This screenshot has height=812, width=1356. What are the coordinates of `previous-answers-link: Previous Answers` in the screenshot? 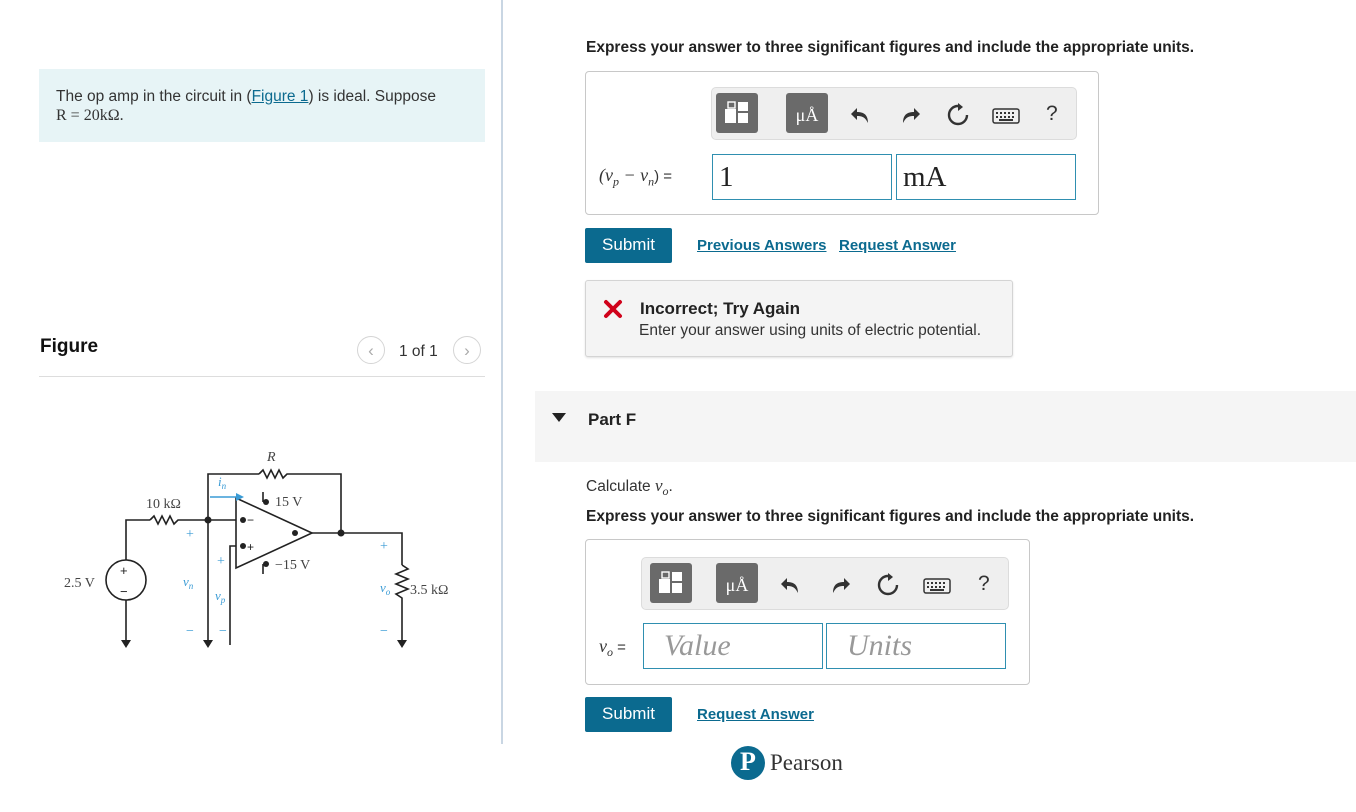 It's located at (762, 245).